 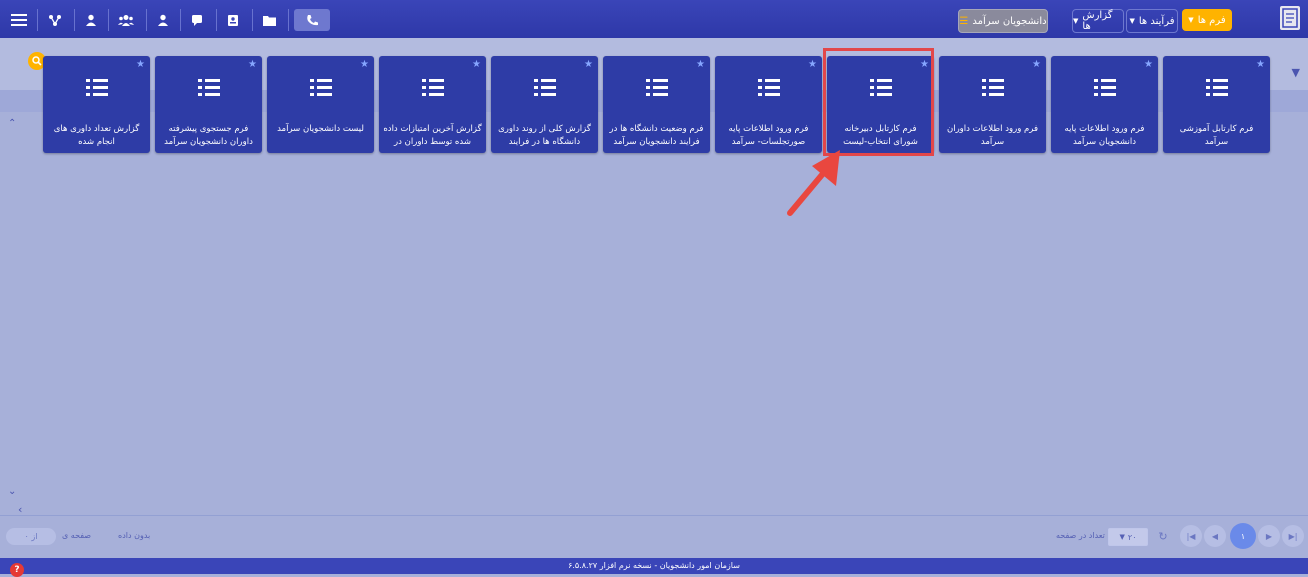 What do you see at coordinates (17, 570) in the screenshot?
I see `help-icon: ?` at bounding box center [17, 570].